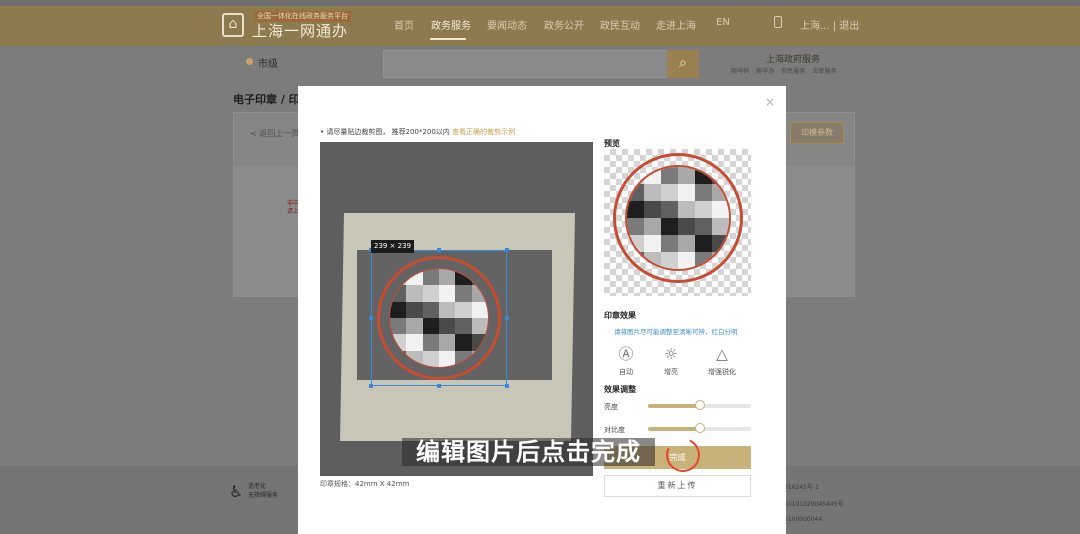 The width and height of the screenshot is (1080, 534). What do you see at coordinates (507, 250) in the screenshot?
I see `crop-handle-tr` at bounding box center [507, 250].